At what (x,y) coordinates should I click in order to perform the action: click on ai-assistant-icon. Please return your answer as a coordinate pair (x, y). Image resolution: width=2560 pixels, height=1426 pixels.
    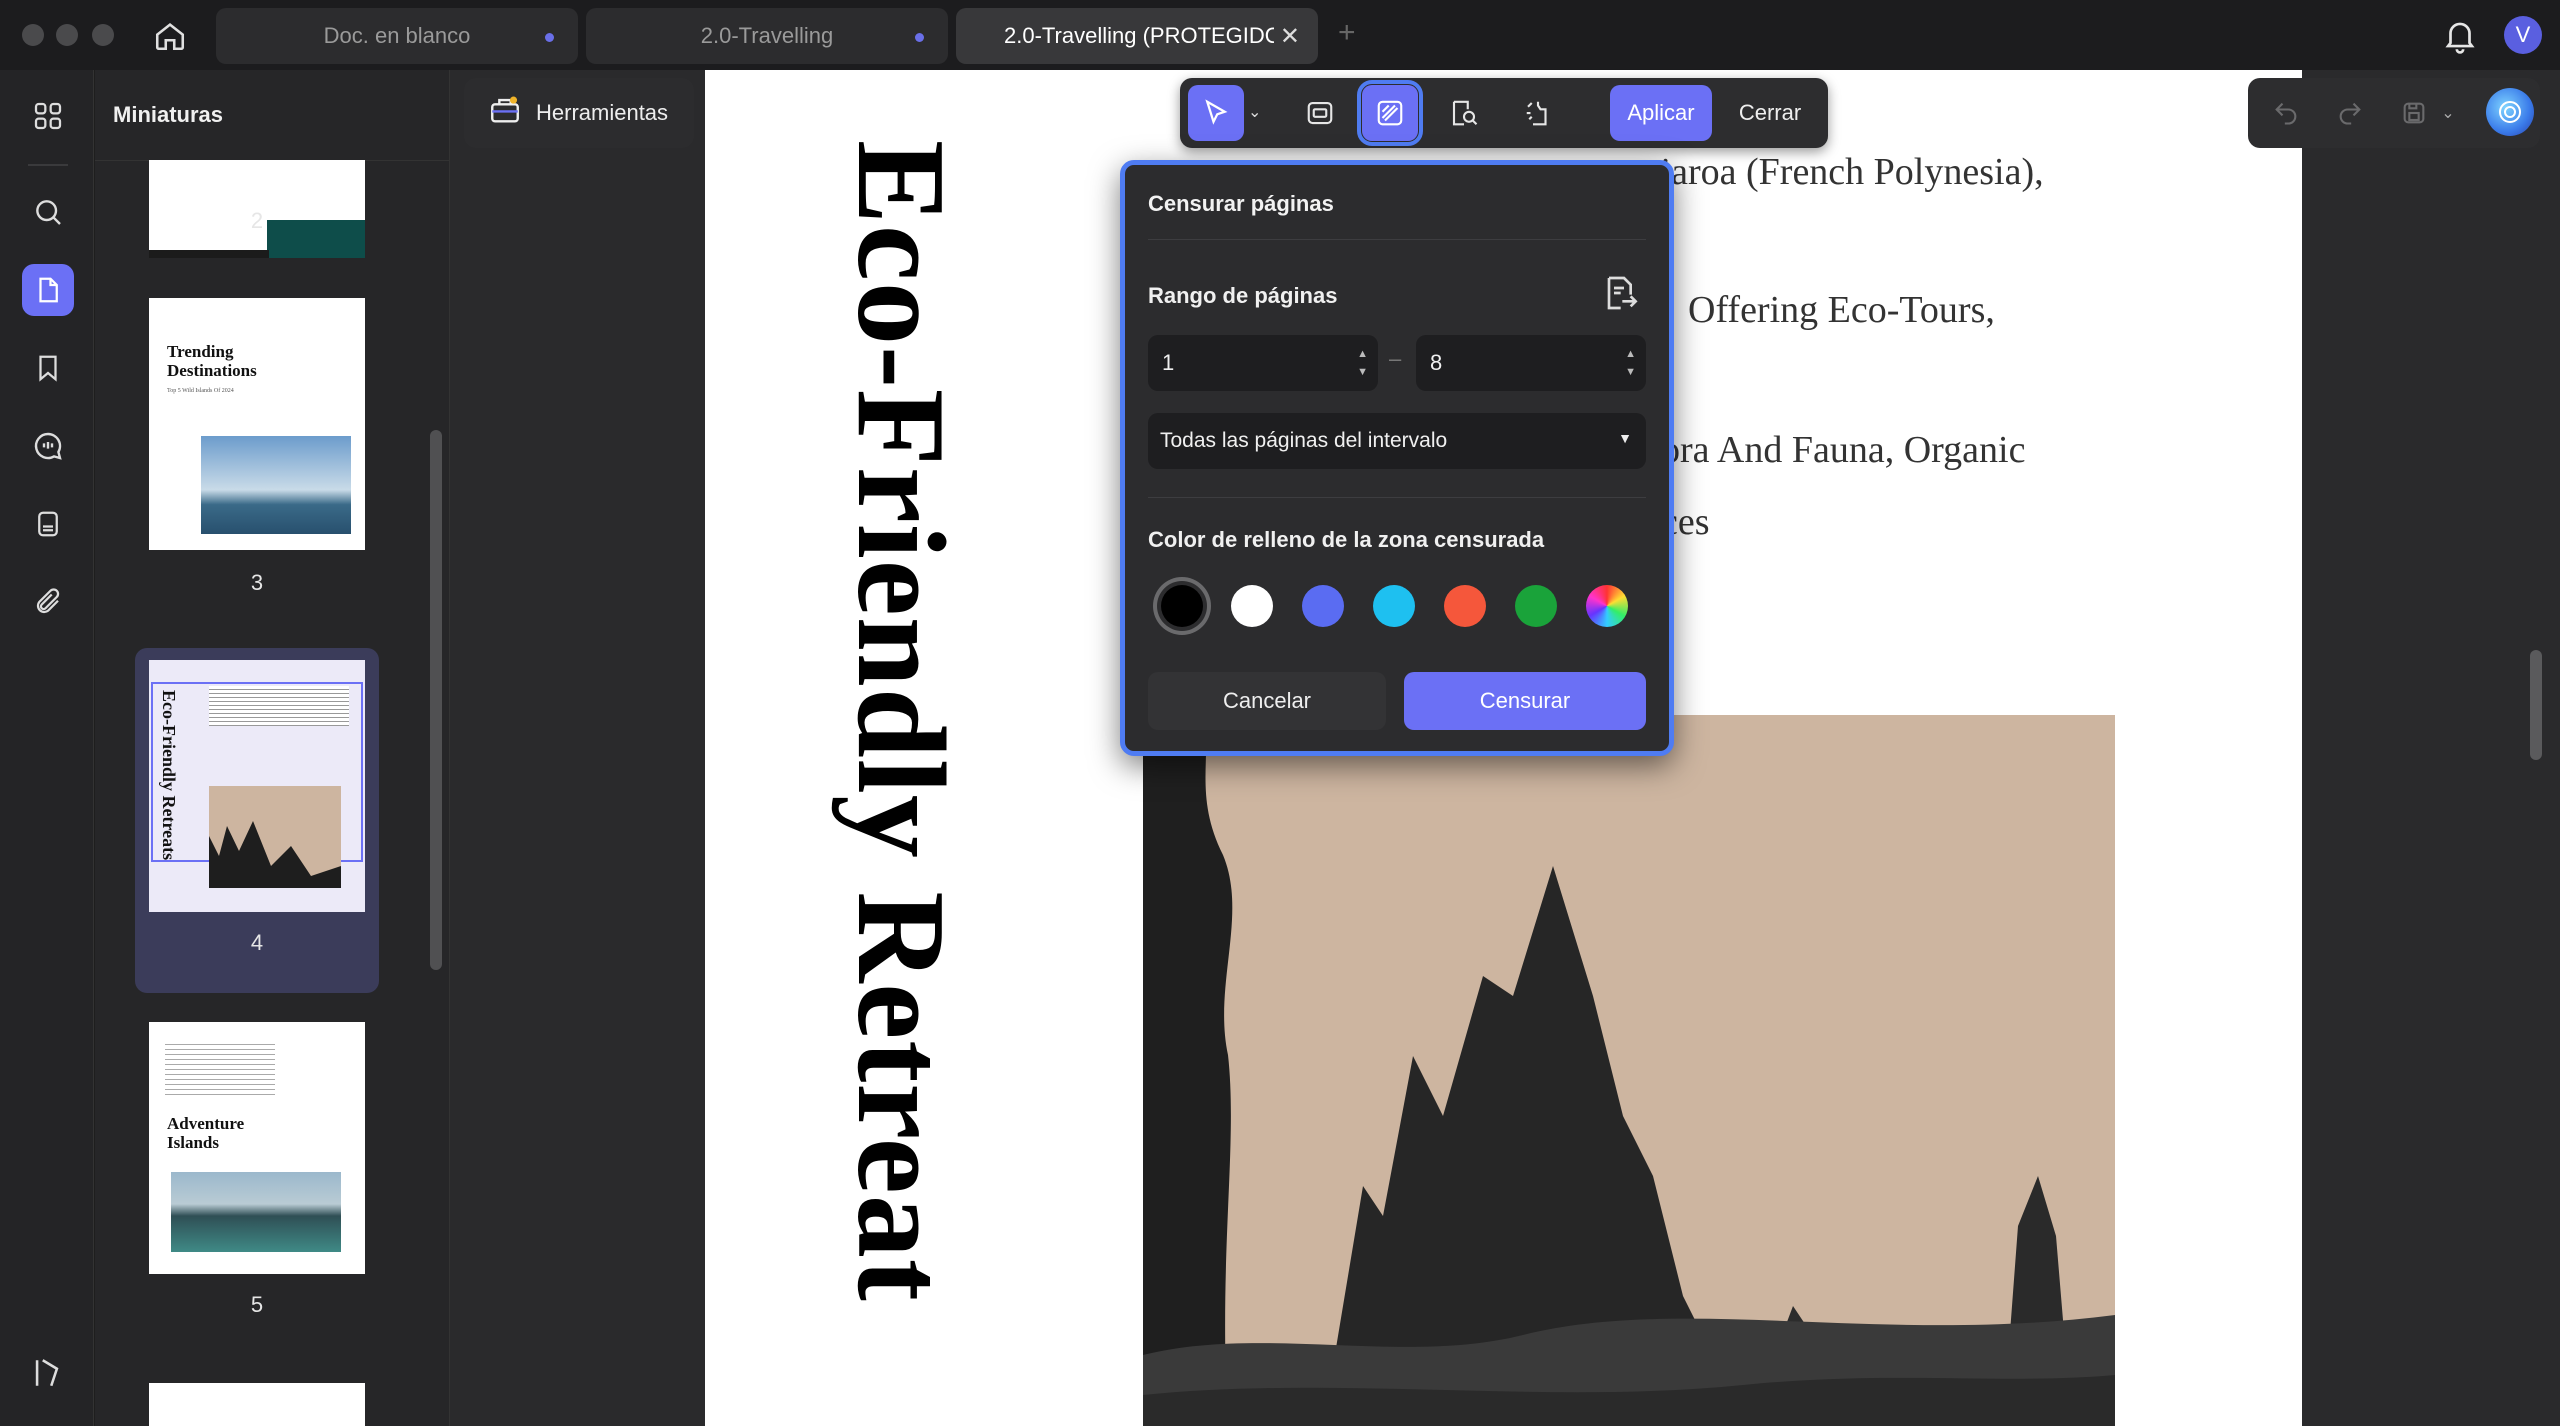
    Looking at the image, I should click on (2510, 112).